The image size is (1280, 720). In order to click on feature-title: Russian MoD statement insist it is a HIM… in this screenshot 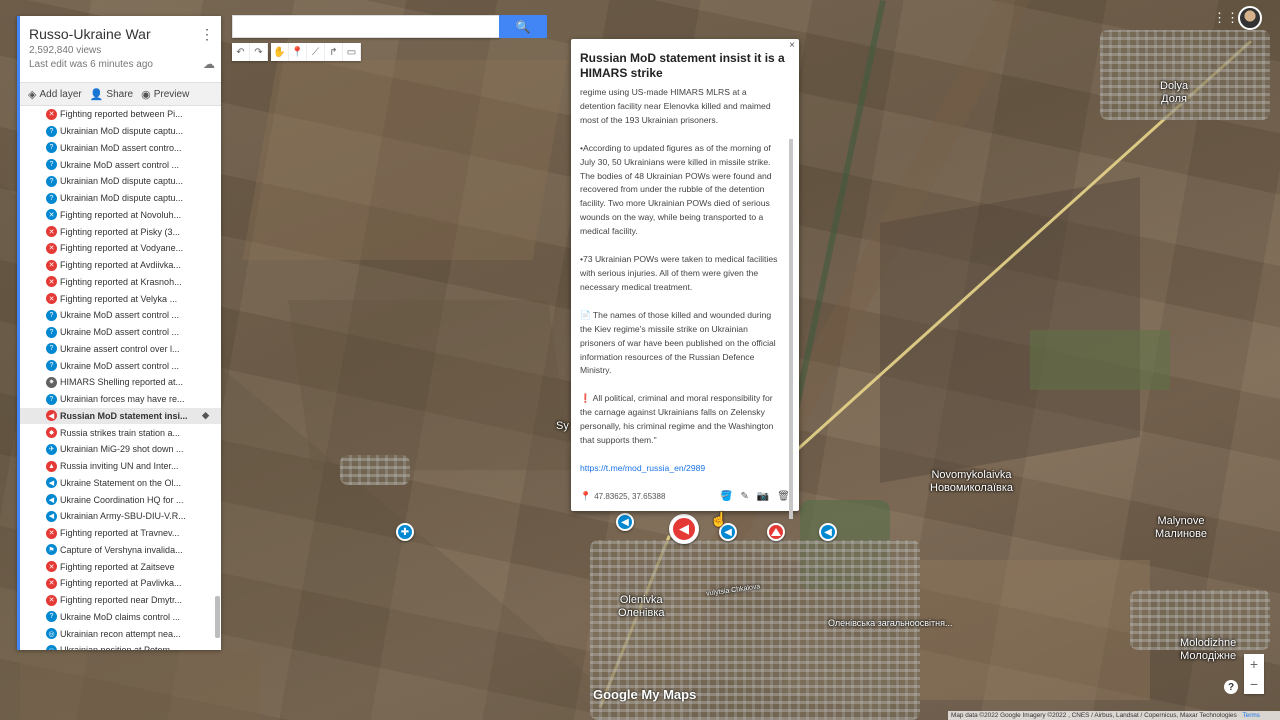, I will do `click(682, 65)`.